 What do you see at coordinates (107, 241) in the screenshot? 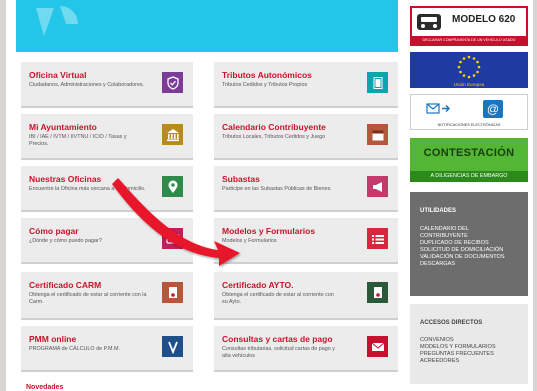
I see `service-card: Cómo pagar ¿Dónde y cómo puedo pagar?` at bounding box center [107, 241].